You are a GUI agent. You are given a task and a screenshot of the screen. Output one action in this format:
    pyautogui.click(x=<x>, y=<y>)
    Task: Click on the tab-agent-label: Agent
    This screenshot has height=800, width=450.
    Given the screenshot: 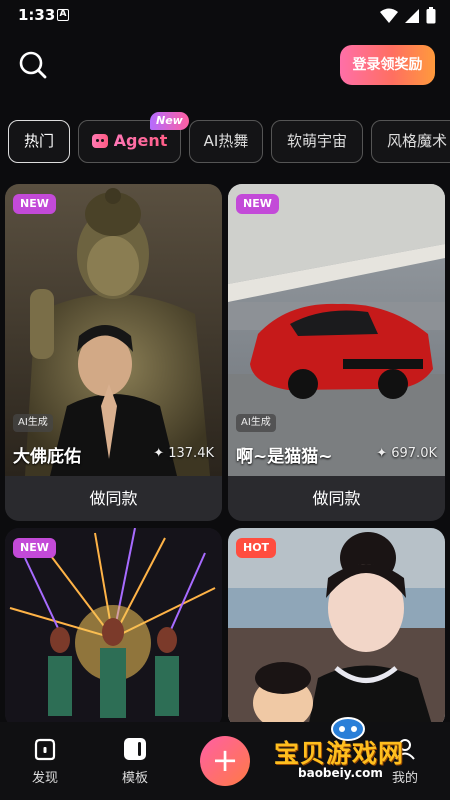 What is the action you would take?
    pyautogui.click(x=140, y=140)
    